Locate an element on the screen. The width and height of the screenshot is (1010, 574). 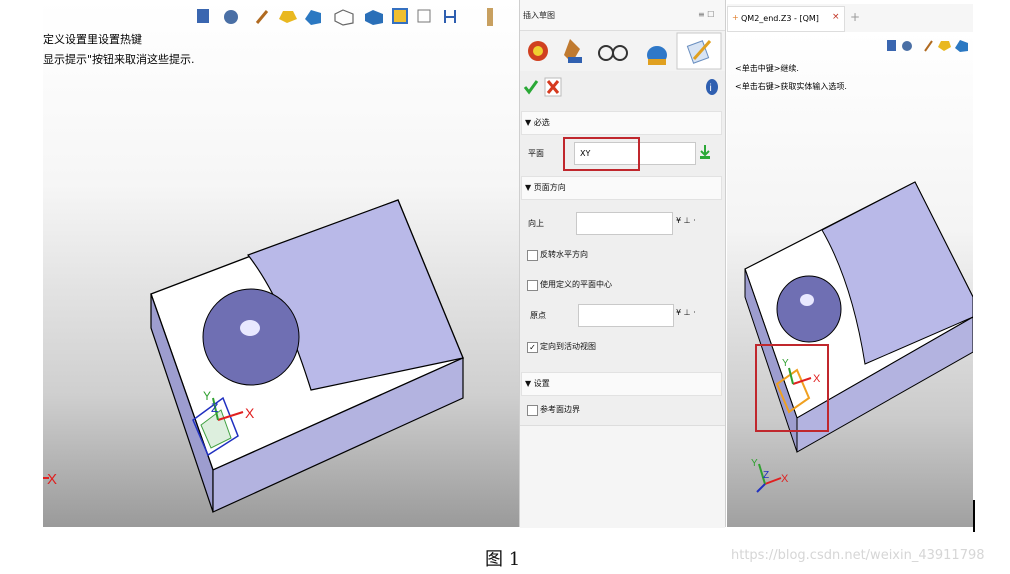
reference-boundary-checkbox is located at coordinates (532, 410).